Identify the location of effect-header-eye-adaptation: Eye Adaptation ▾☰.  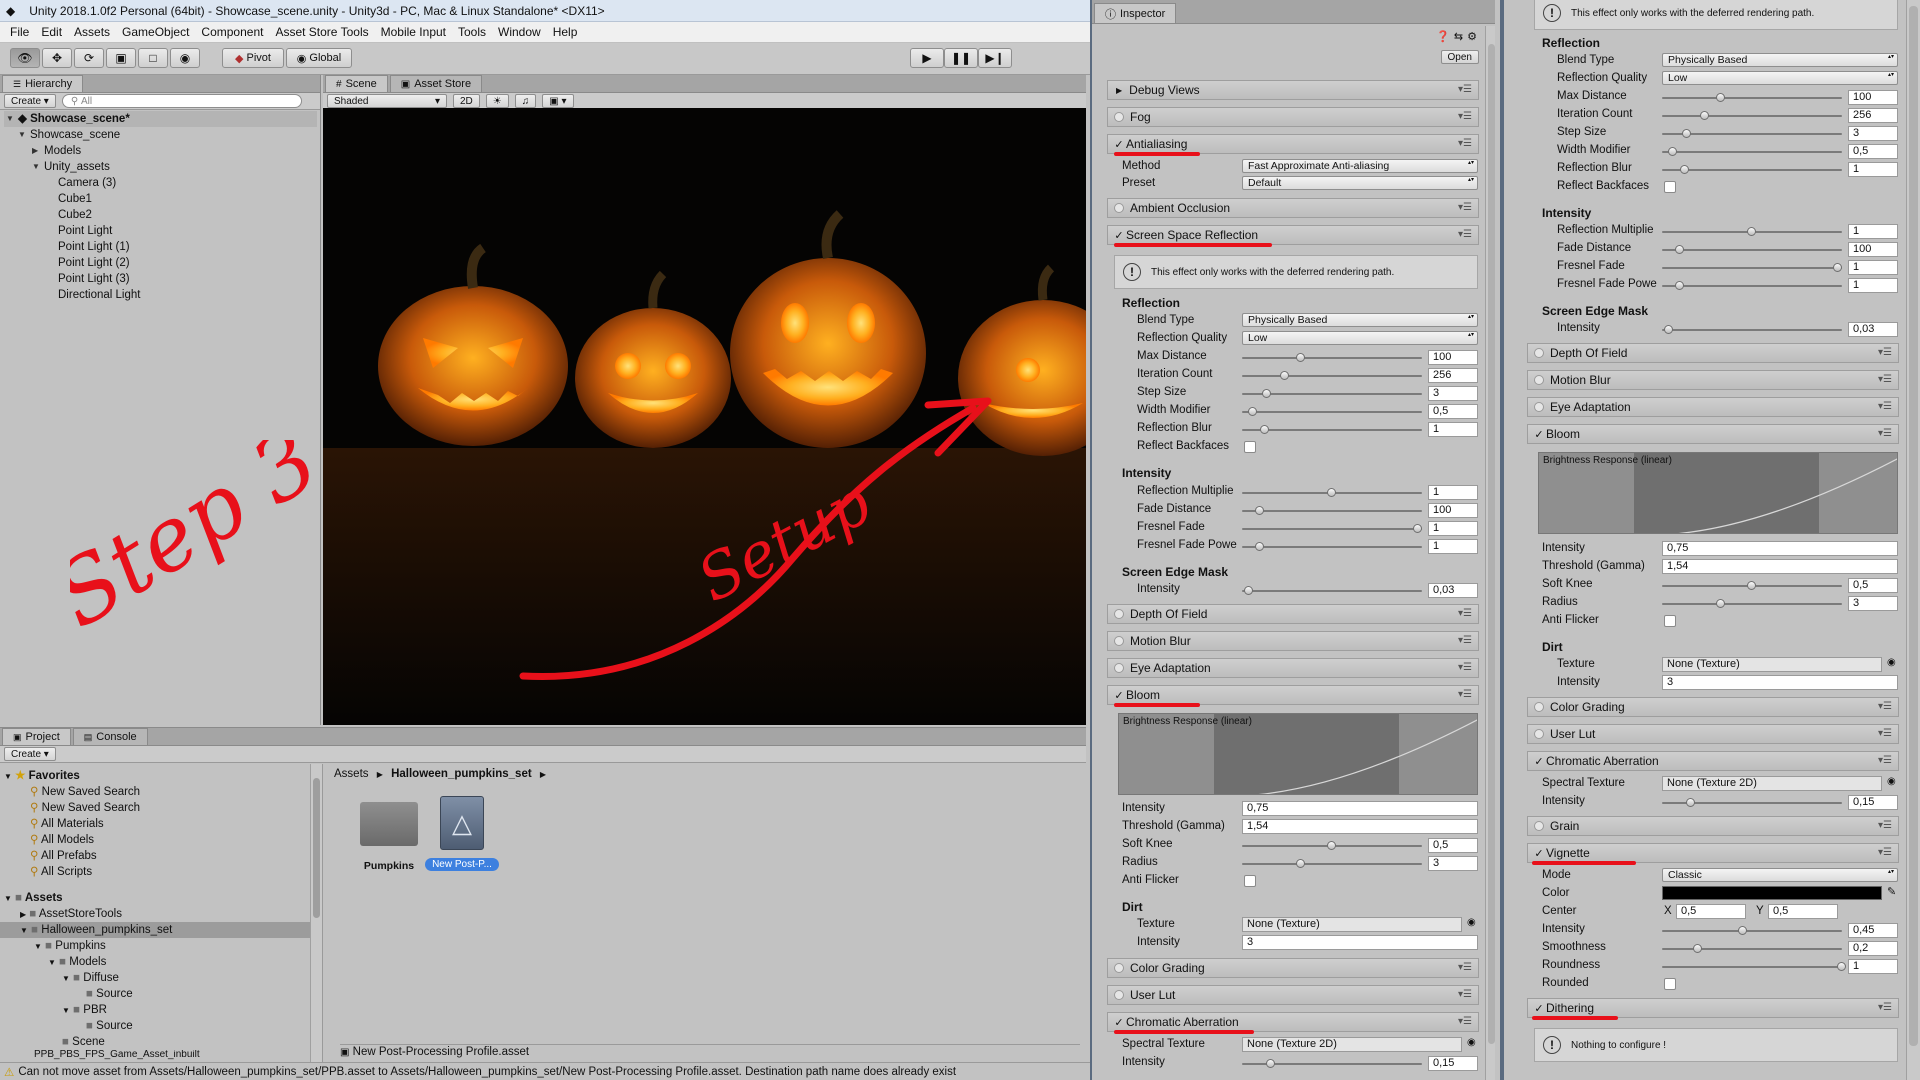
(1713, 407).